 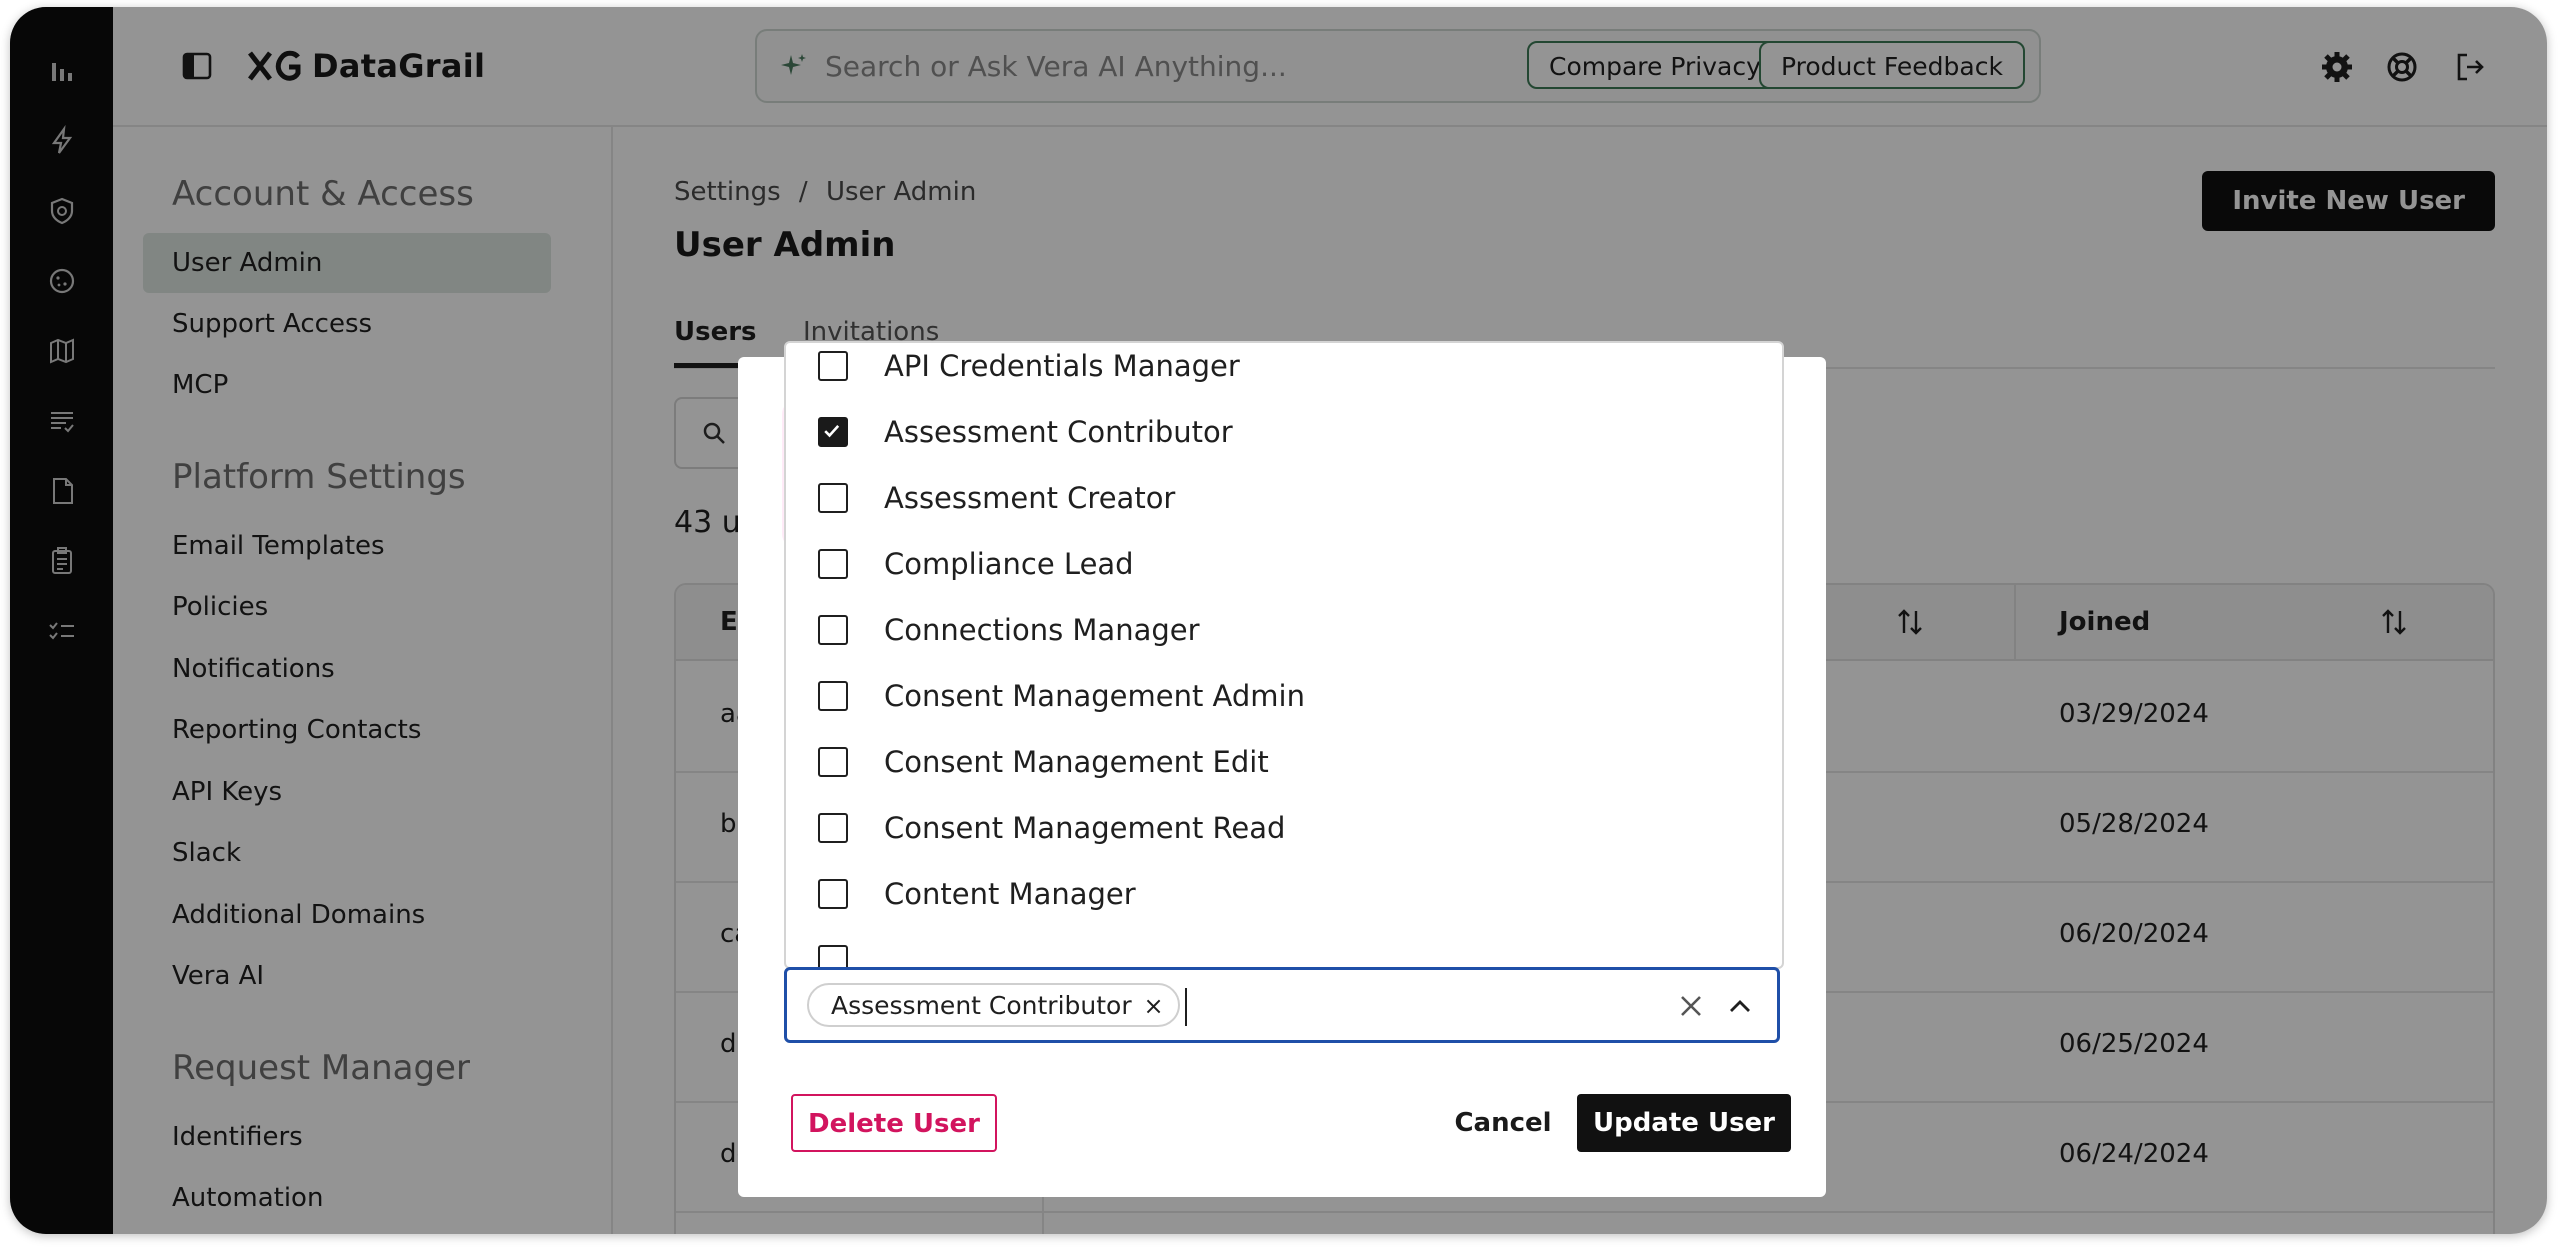 I want to click on option-consent-management-edit: Consent Management Edit, so click(x=1284, y=764).